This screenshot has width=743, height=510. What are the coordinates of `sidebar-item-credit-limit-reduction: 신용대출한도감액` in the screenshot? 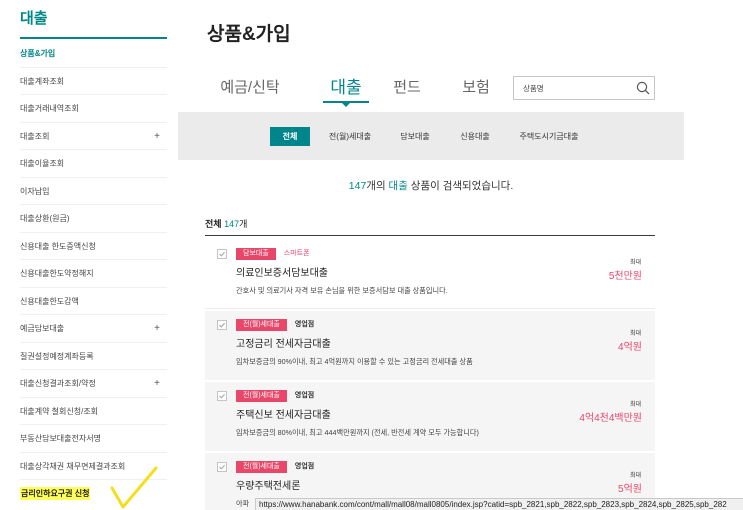 It's located at (93, 301).